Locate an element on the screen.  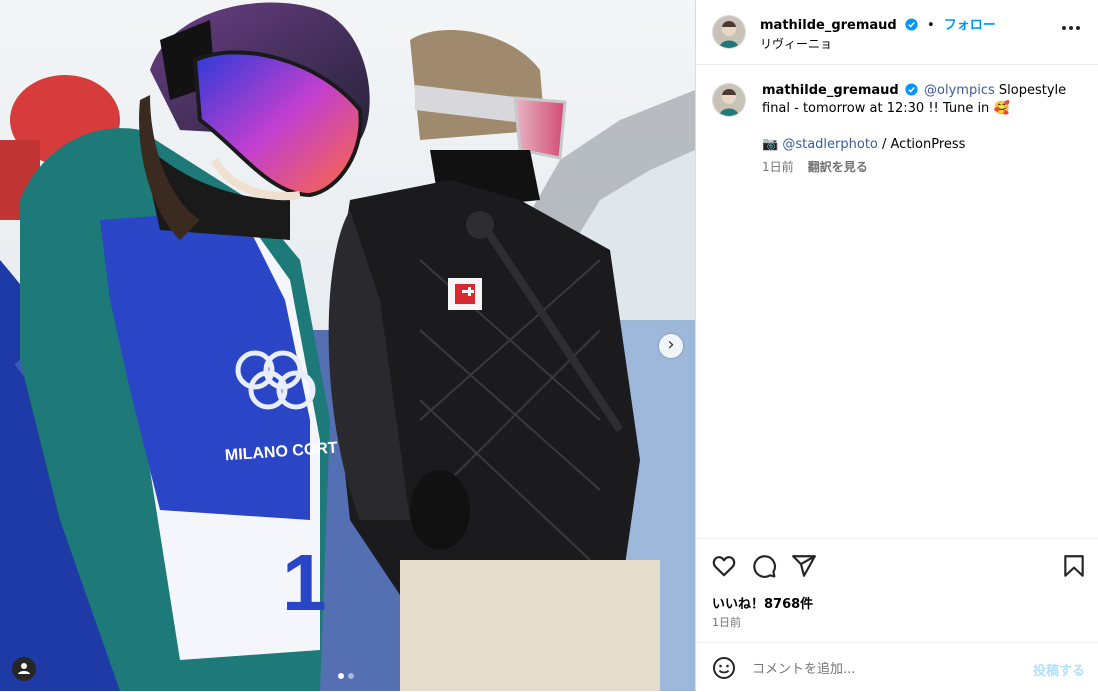
follow-button: フォロー is located at coordinates (970, 25).